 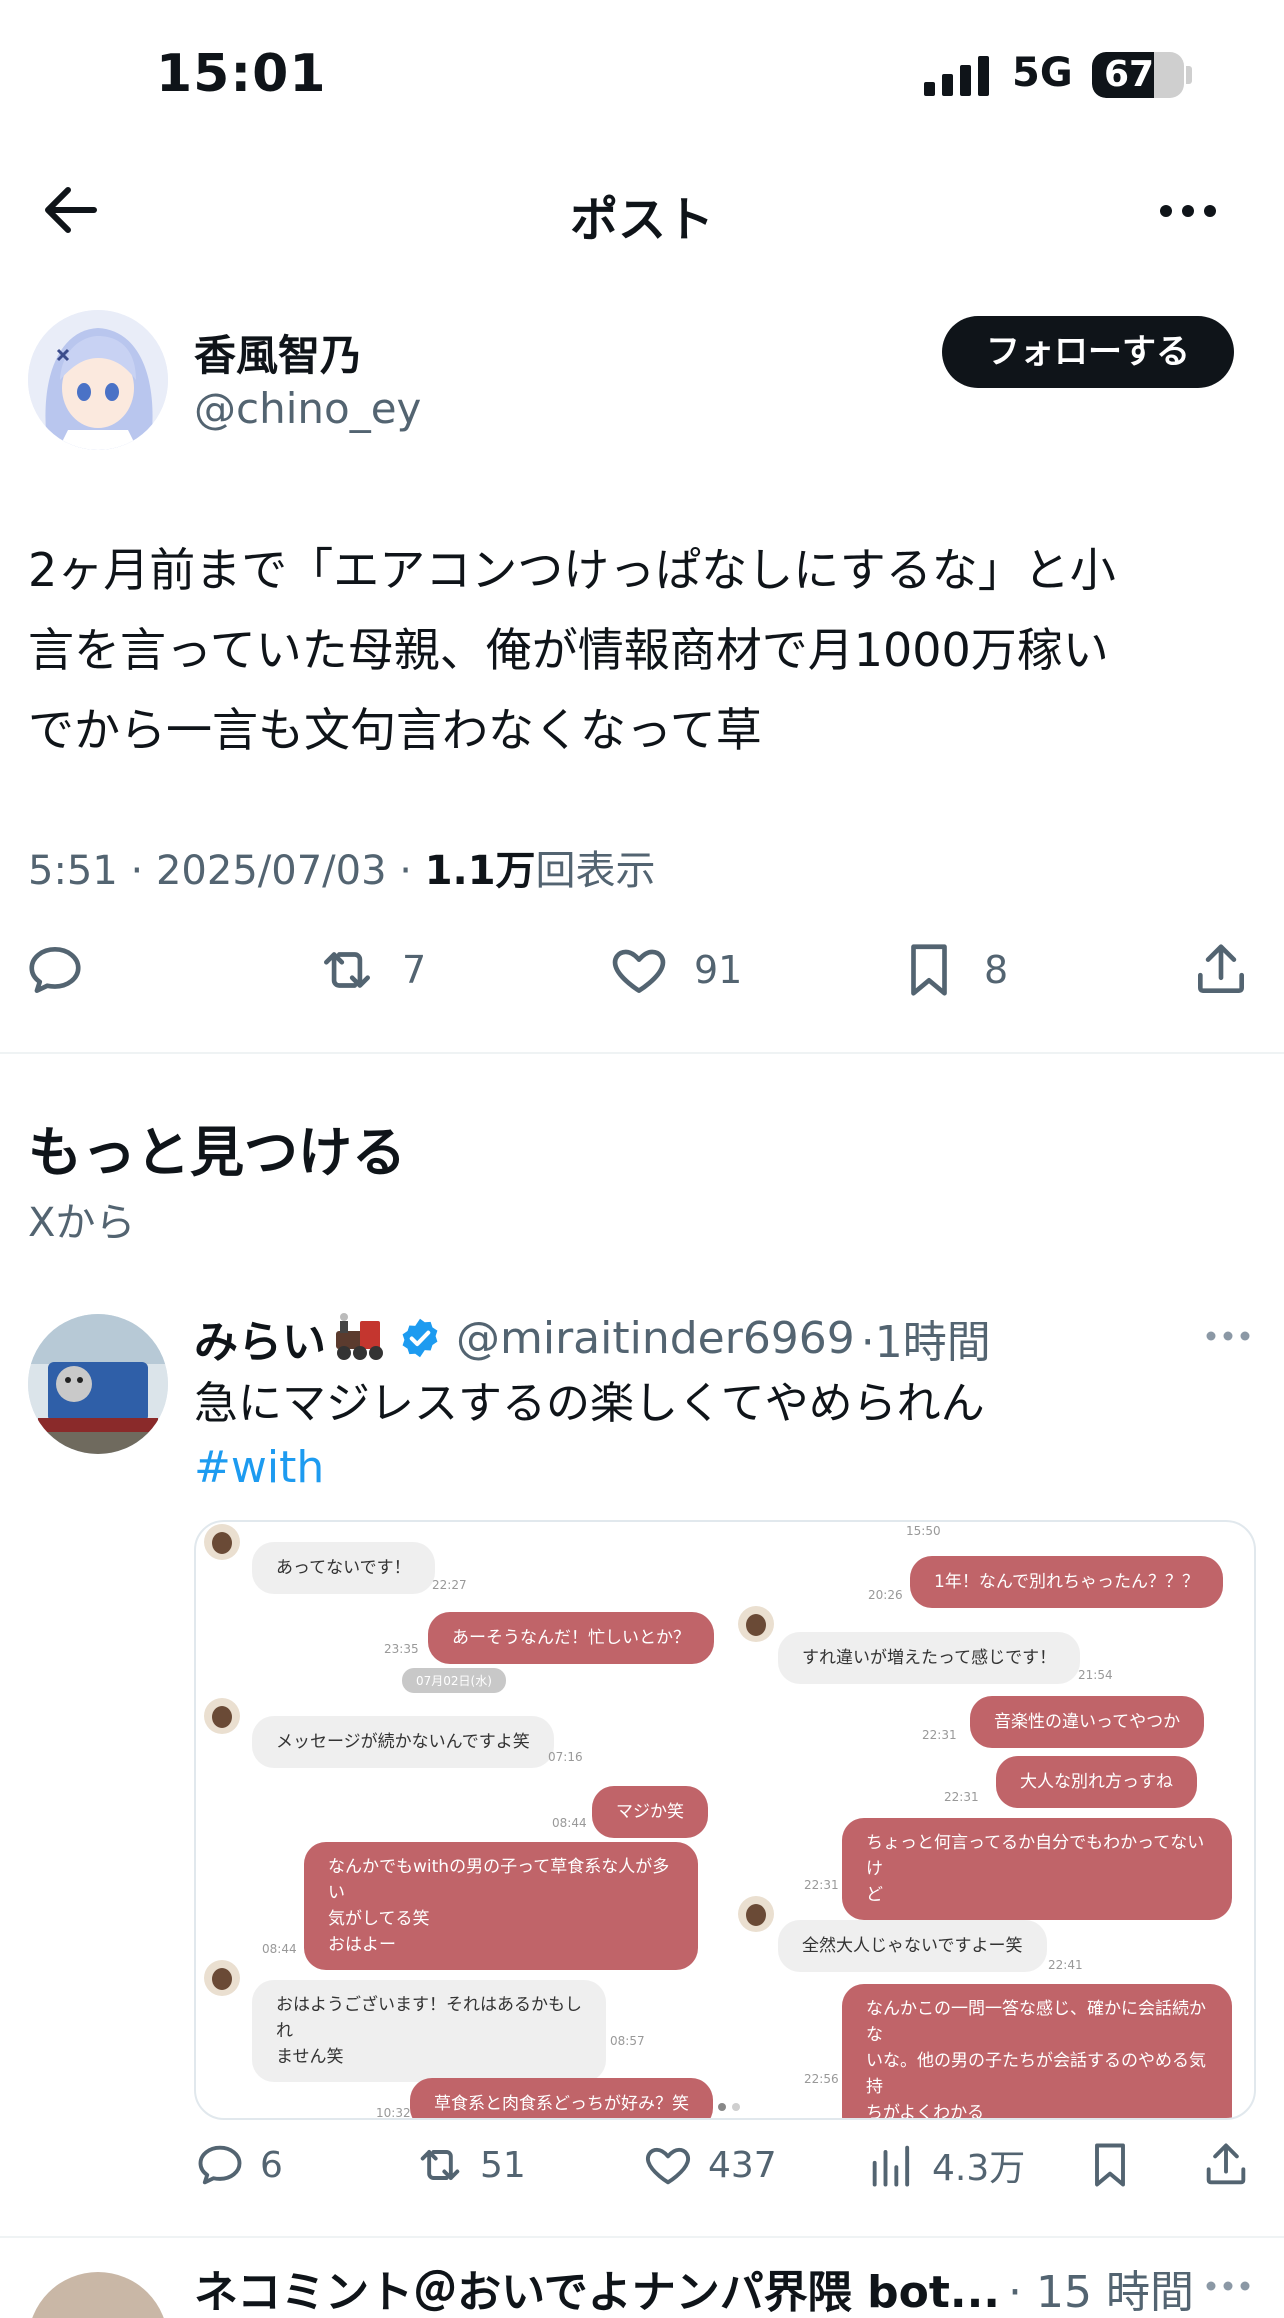 What do you see at coordinates (821, 2079) in the screenshot?
I see `chat-time: 22:56` at bounding box center [821, 2079].